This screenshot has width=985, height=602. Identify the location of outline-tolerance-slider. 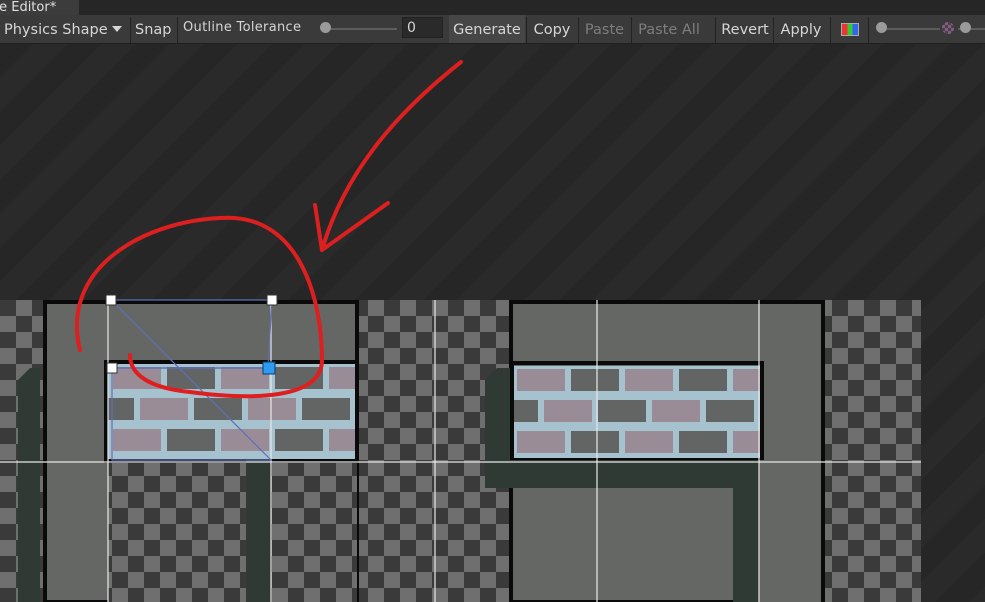
(361, 29).